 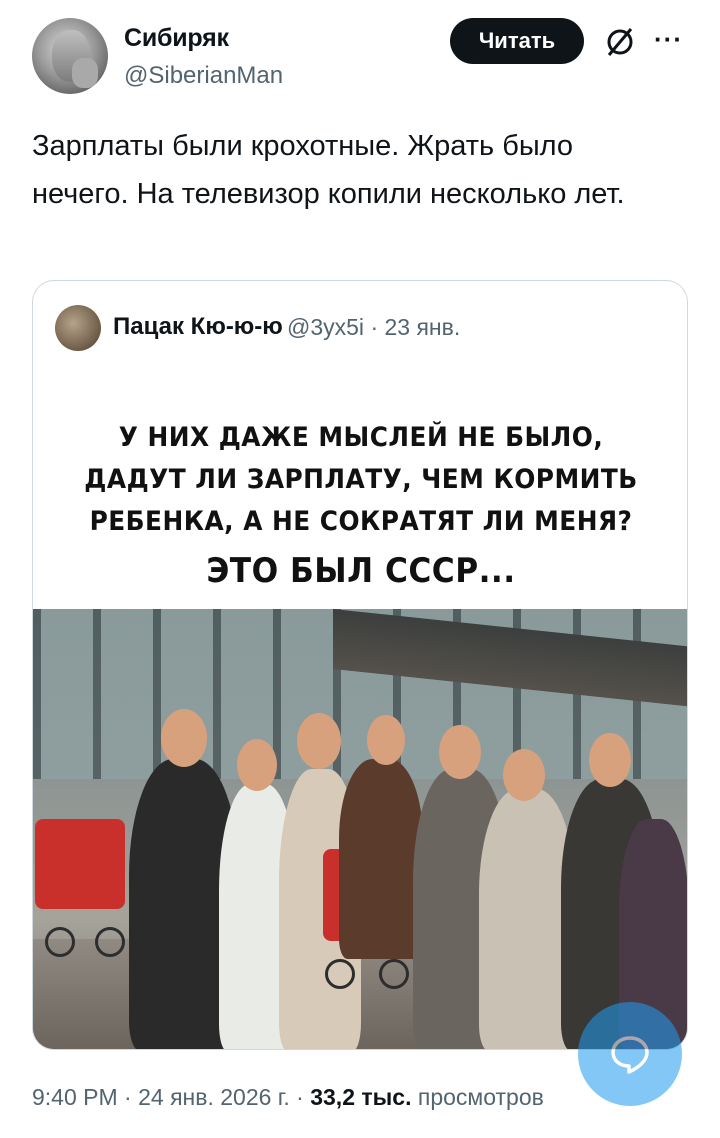 What do you see at coordinates (668, 39) in the screenshot?
I see `more-icon: ···` at bounding box center [668, 39].